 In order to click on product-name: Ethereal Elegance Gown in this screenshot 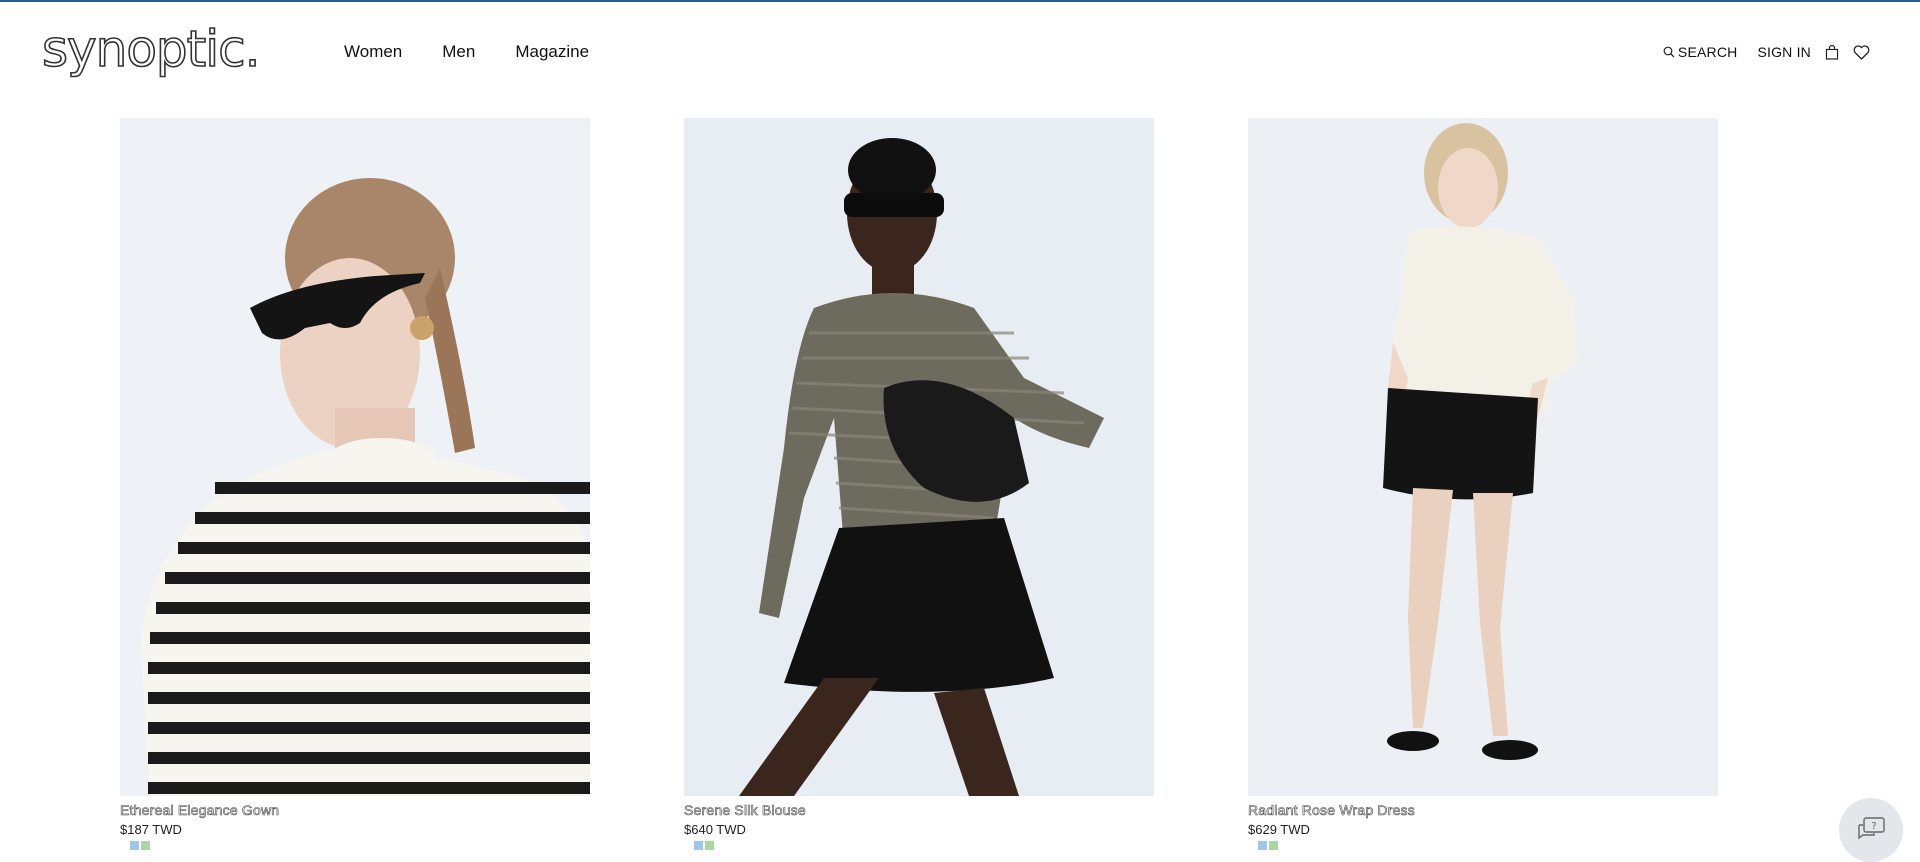, I will do `click(355, 810)`.